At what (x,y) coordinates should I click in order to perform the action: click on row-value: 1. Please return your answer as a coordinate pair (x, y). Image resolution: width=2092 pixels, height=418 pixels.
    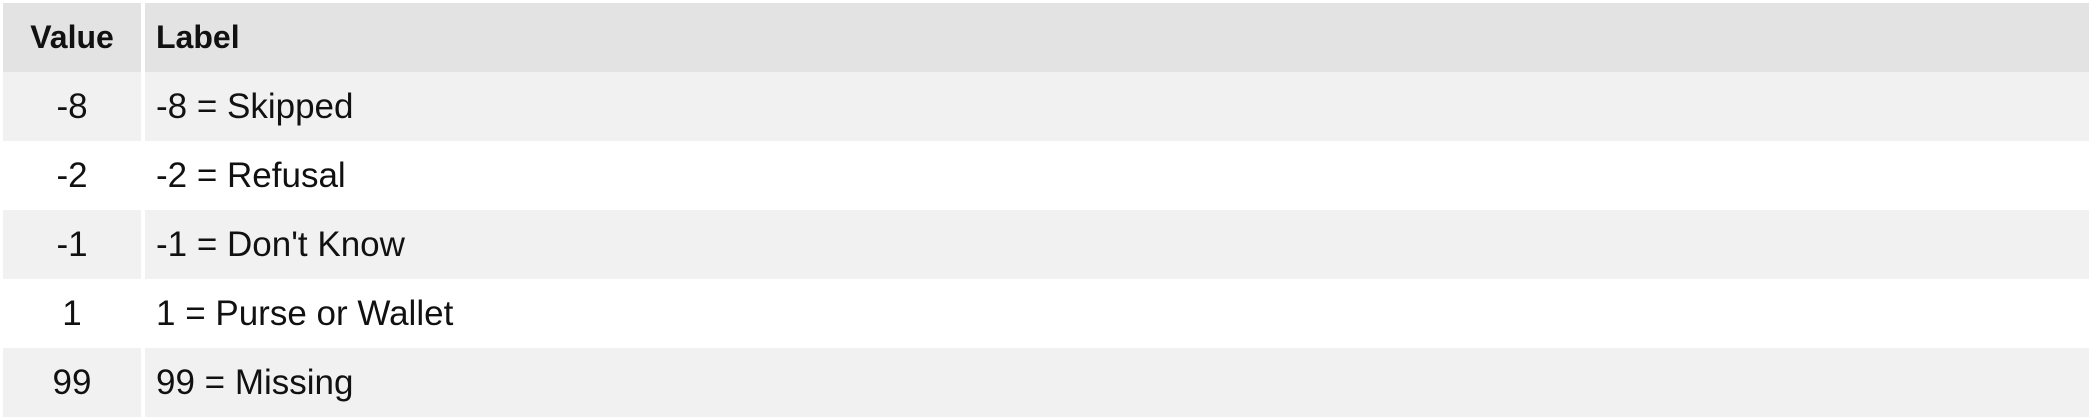
    Looking at the image, I should click on (74, 313).